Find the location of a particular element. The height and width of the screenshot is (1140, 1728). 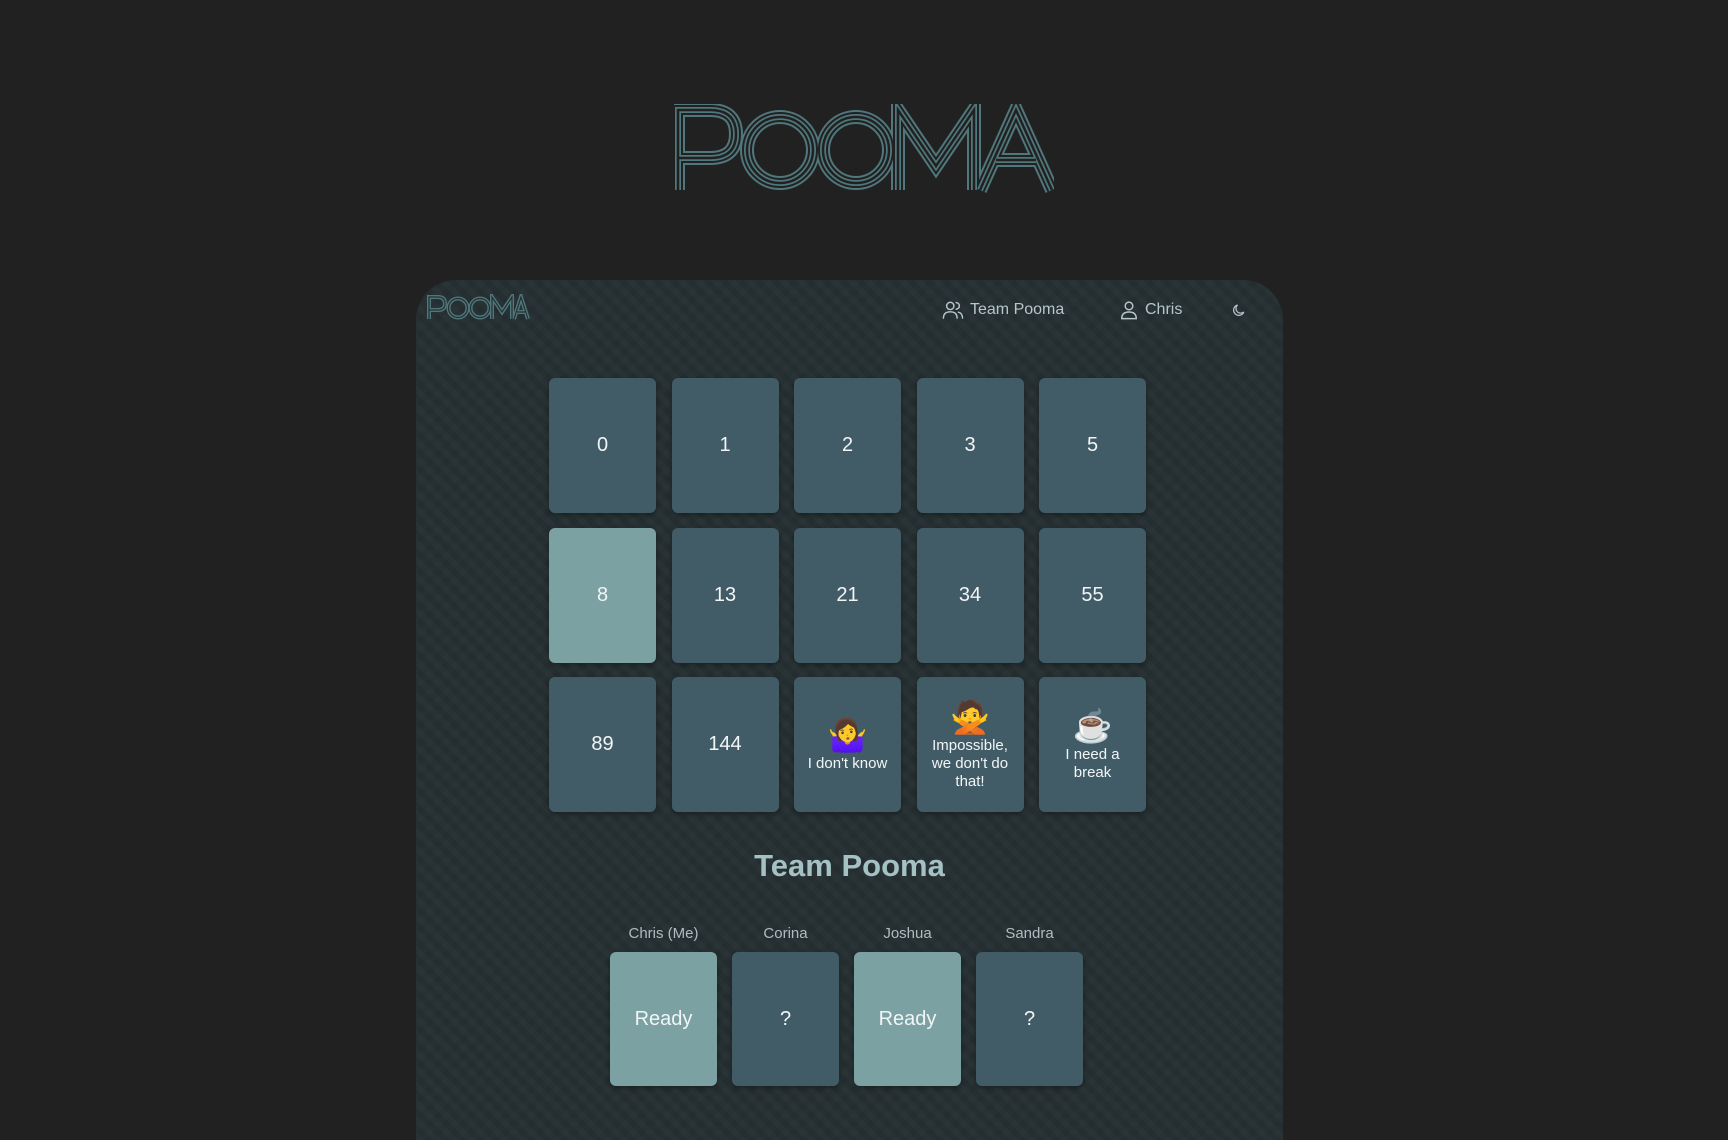

estimate-card-0: 0 is located at coordinates (602, 445).